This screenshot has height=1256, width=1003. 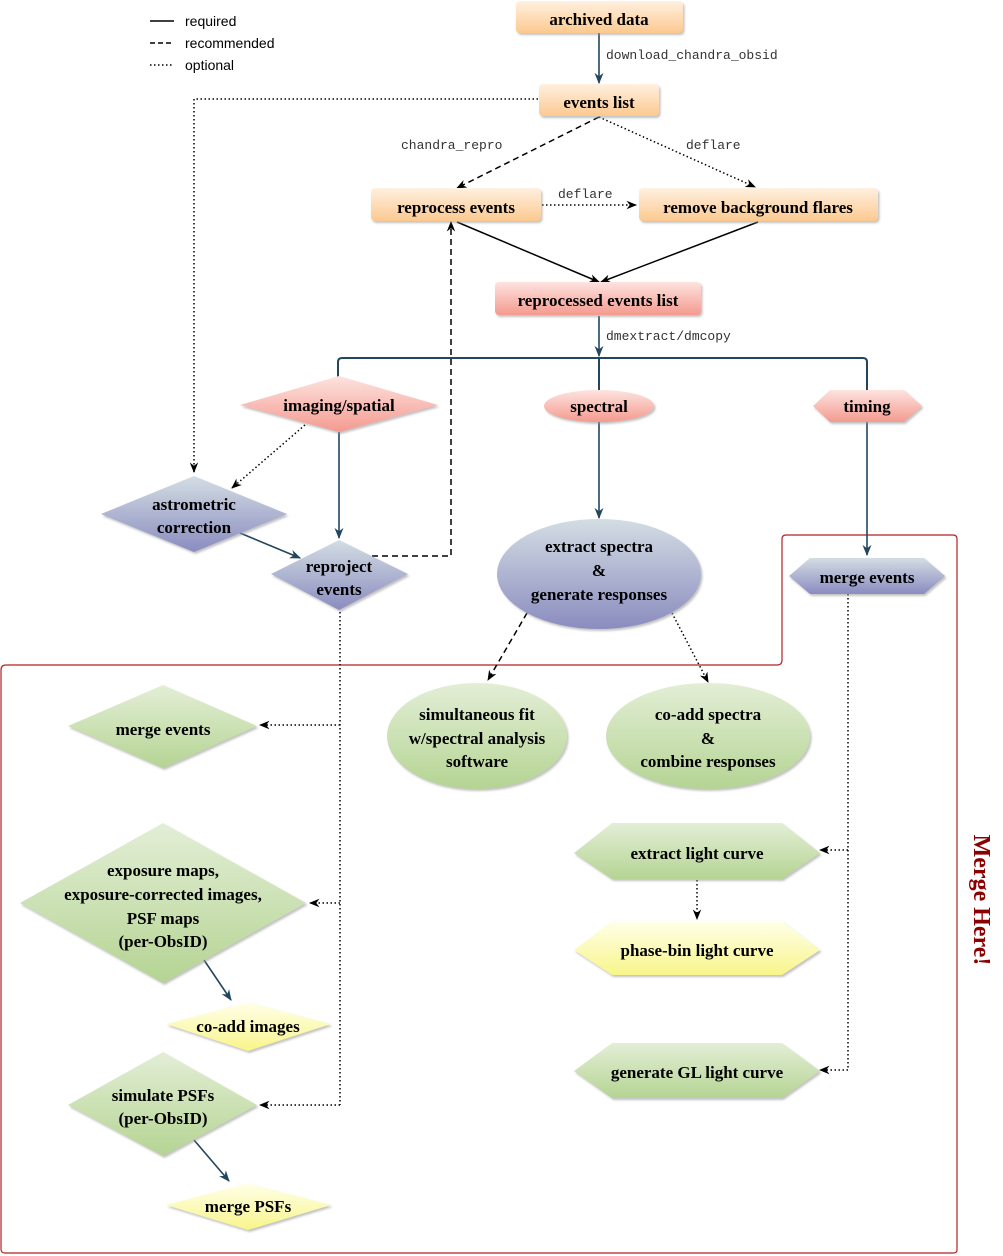 I want to click on node-reprocess-events: reprocess events, so click(x=456, y=204).